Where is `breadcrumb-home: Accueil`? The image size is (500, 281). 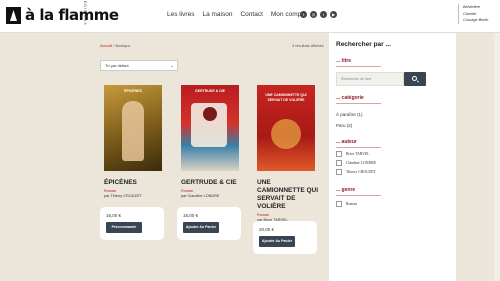
breadcrumb-home: Accueil is located at coordinates (106, 46).